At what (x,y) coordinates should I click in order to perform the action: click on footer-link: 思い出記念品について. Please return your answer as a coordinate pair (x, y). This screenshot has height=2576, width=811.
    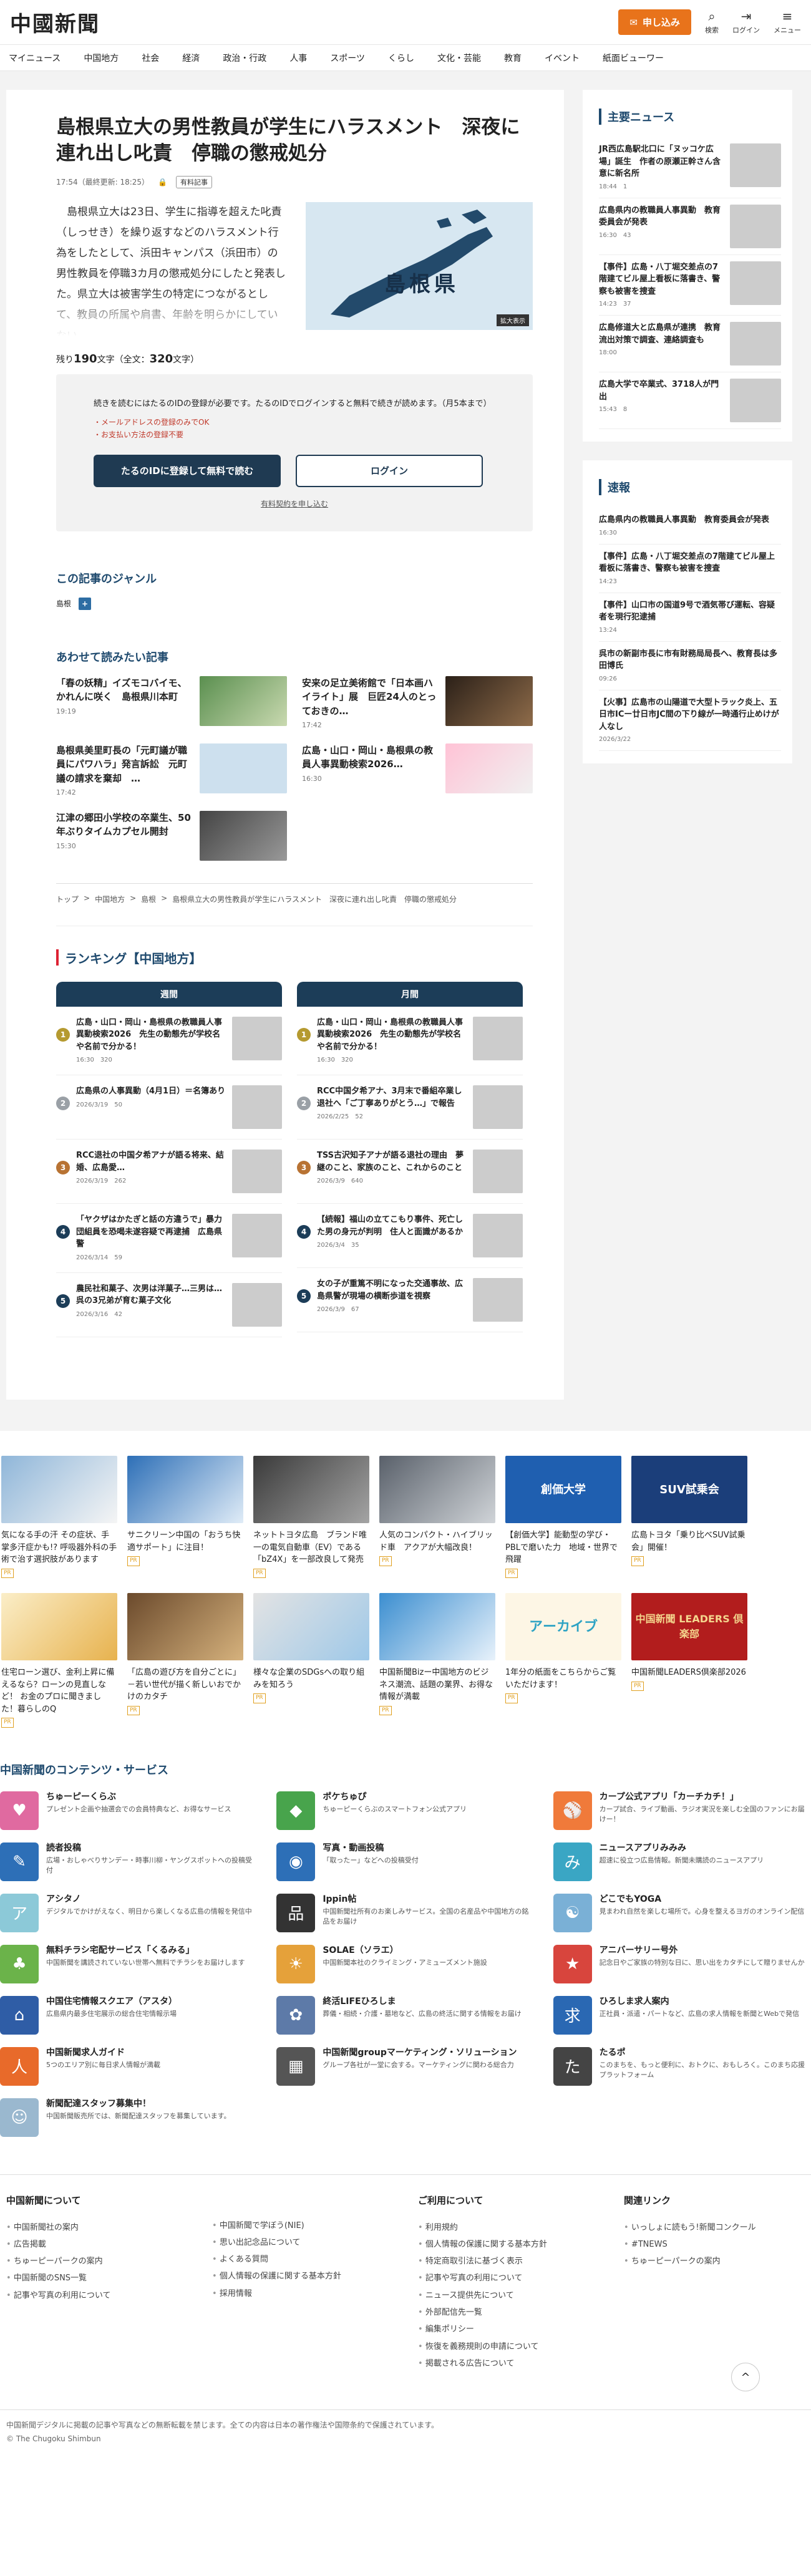
    Looking at the image, I should click on (260, 2242).